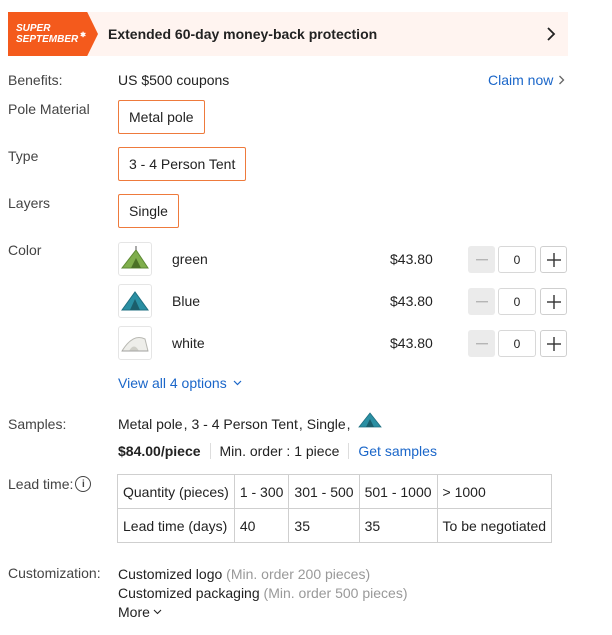 This screenshot has height=635, width=612. Describe the element at coordinates (186, 301) in the screenshot. I see `color-name: Blue` at that location.